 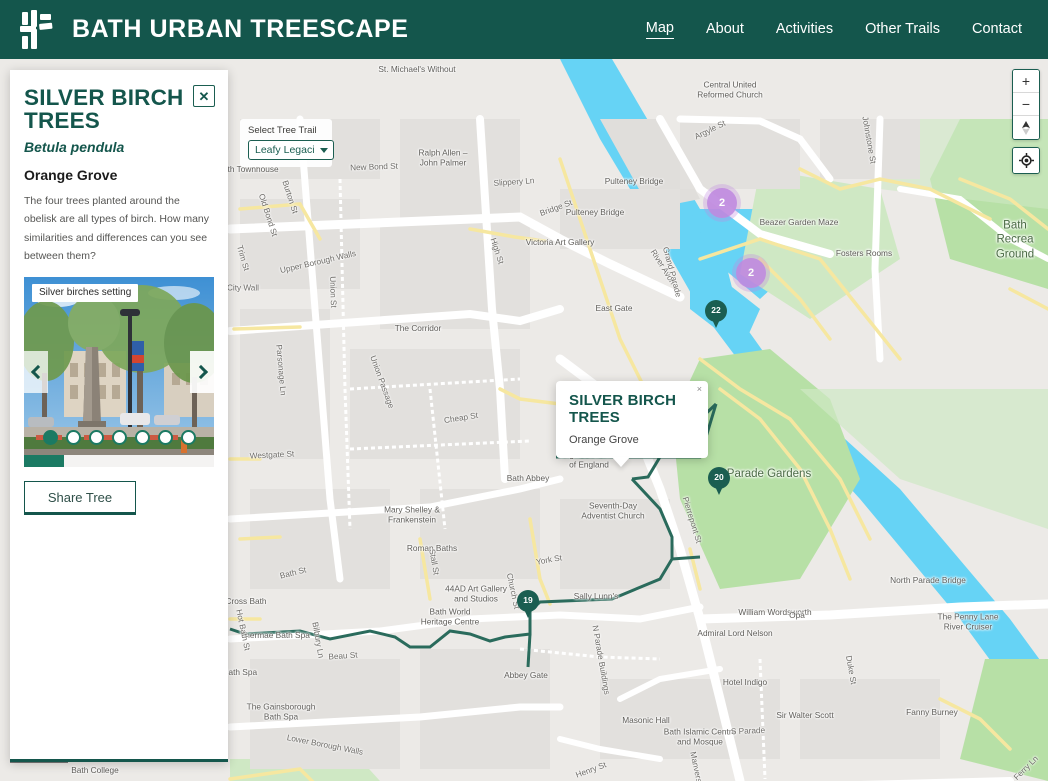 I want to click on popup-tail, so click(x=621, y=462).